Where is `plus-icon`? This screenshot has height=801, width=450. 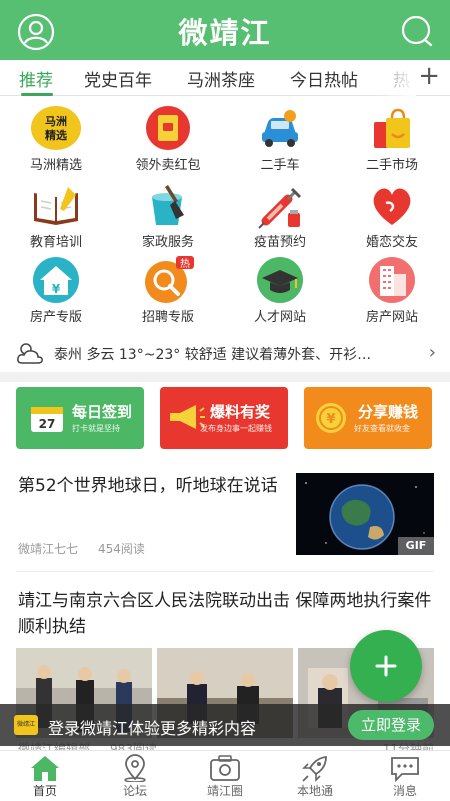
plus-icon is located at coordinates (386, 666).